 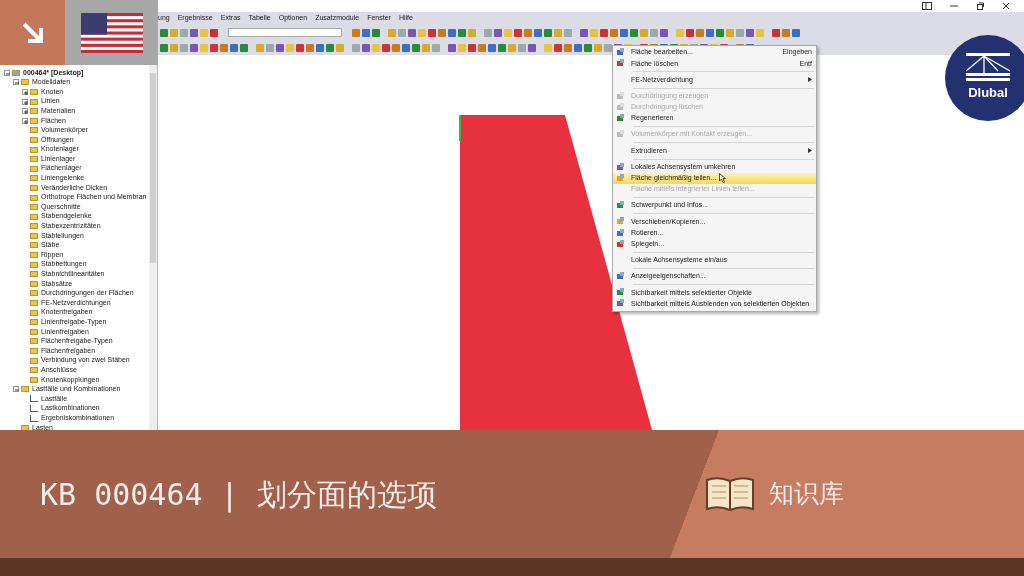 I want to click on book-icon, so click(x=730, y=494).